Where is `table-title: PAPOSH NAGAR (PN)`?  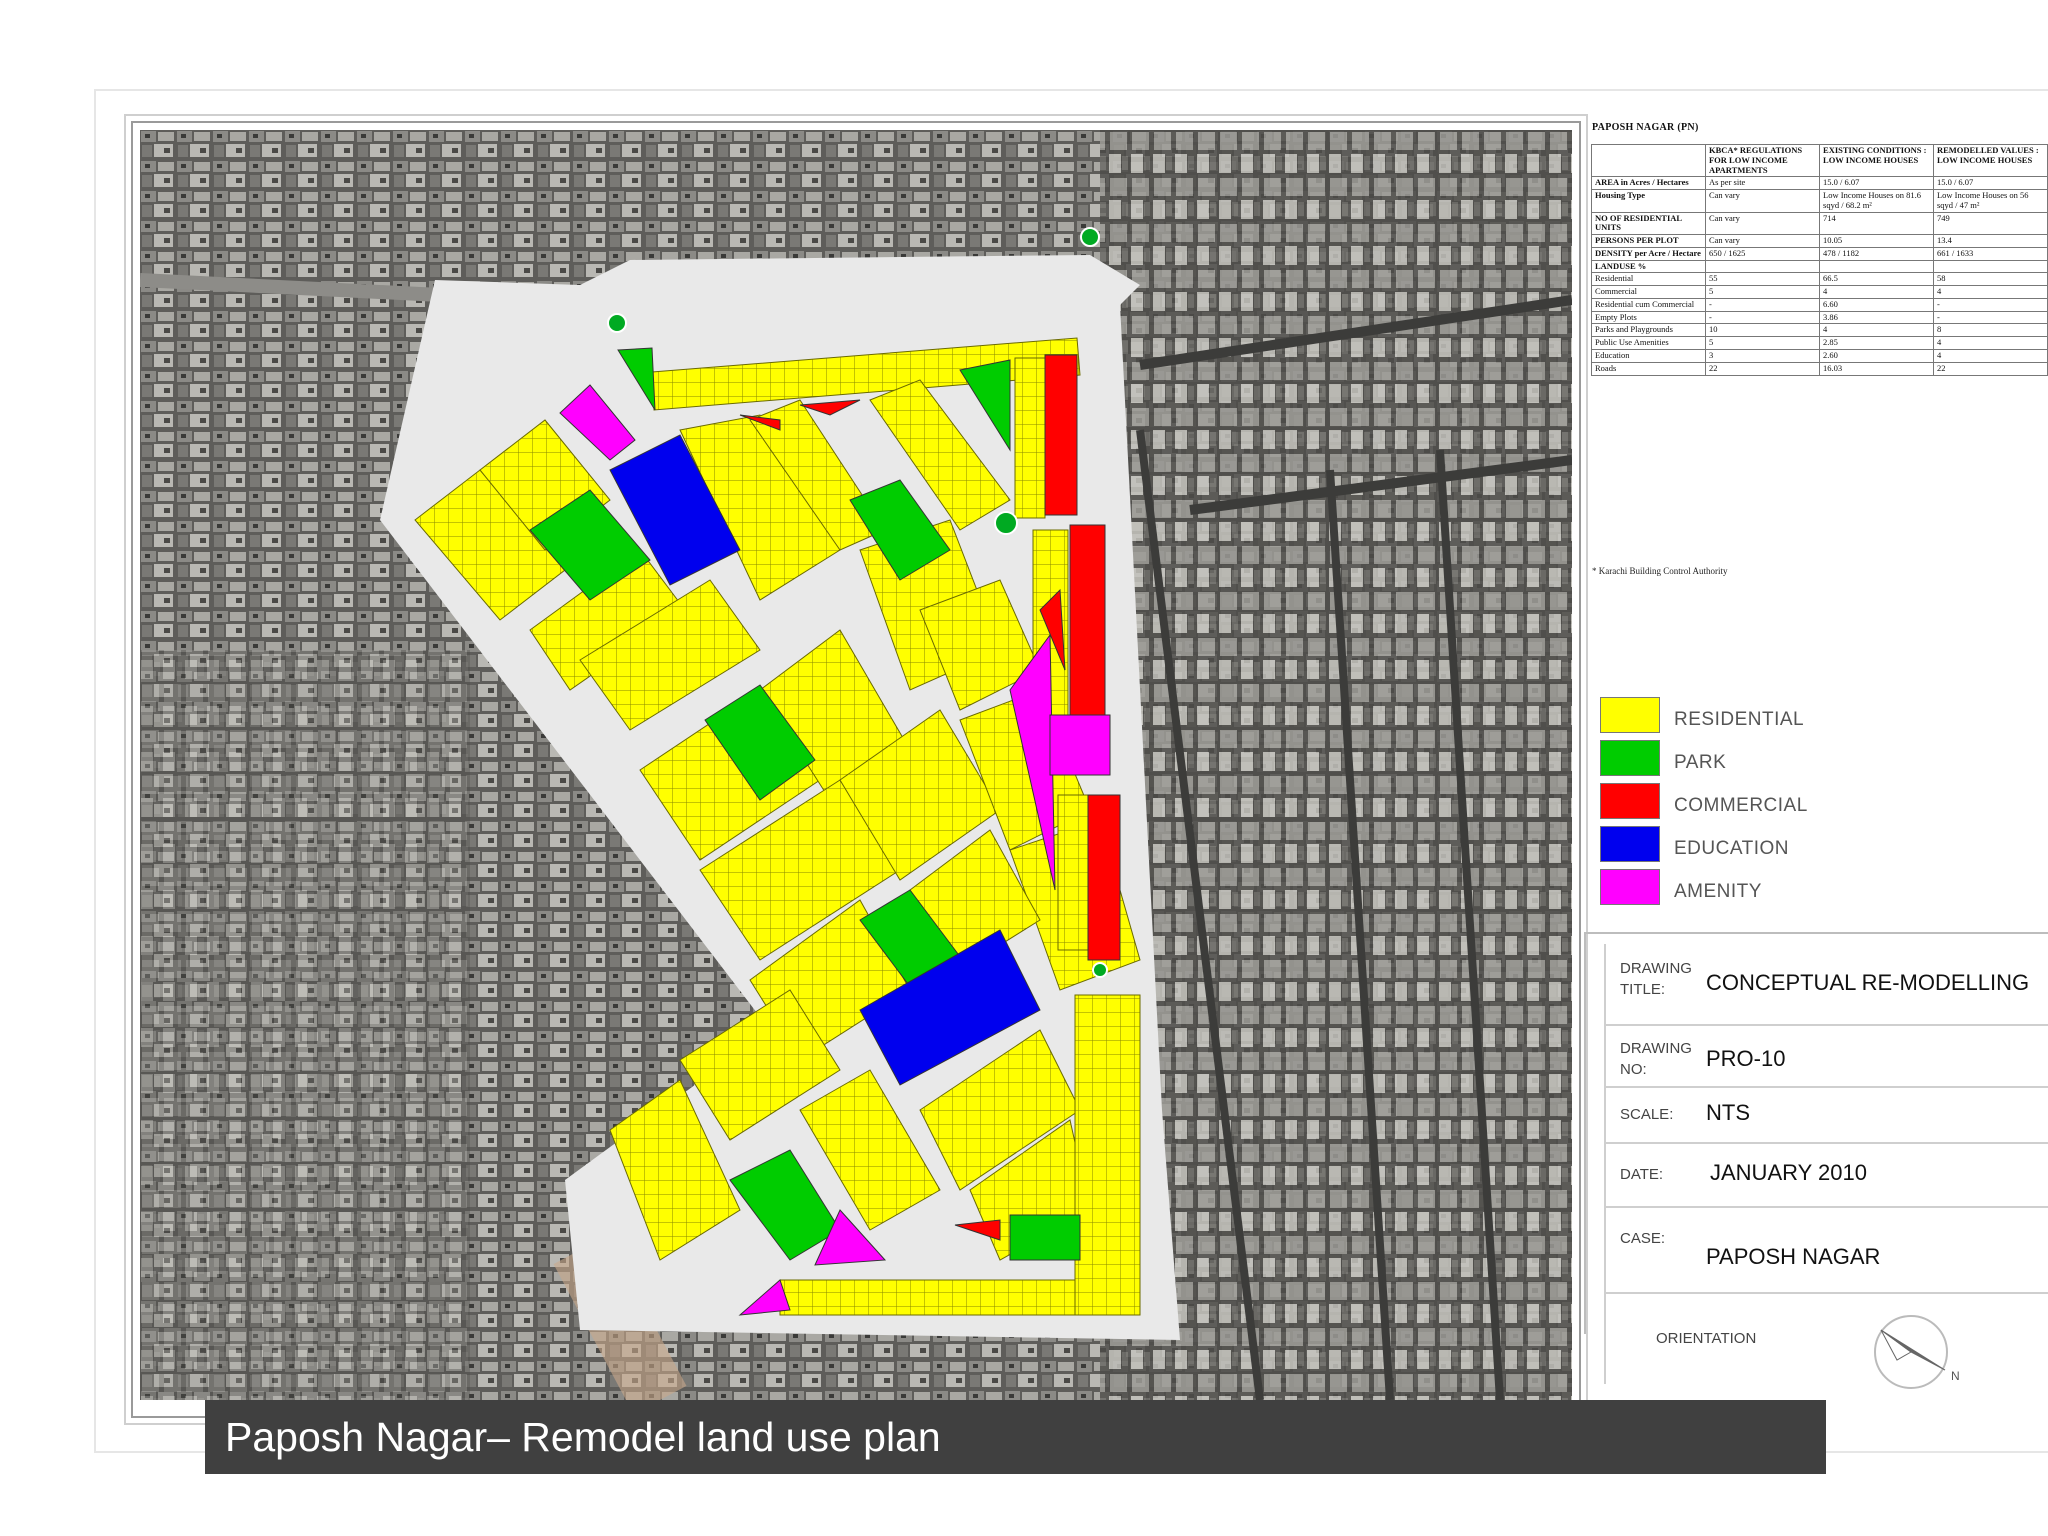
table-title: PAPOSH NAGAR (PN) is located at coordinates (1645, 127).